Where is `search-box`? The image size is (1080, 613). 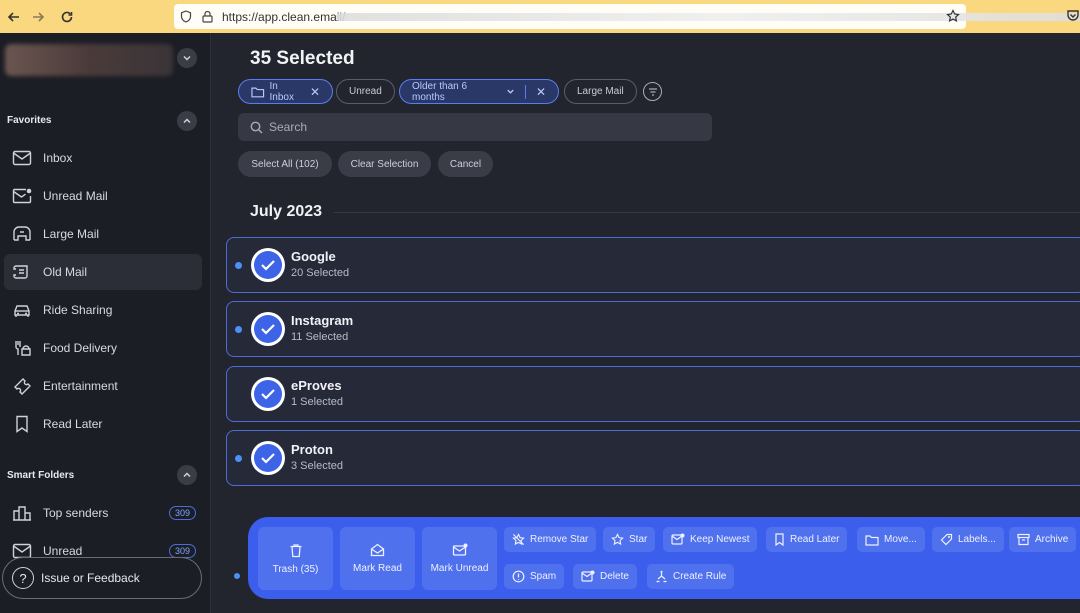
search-box is located at coordinates (475, 127).